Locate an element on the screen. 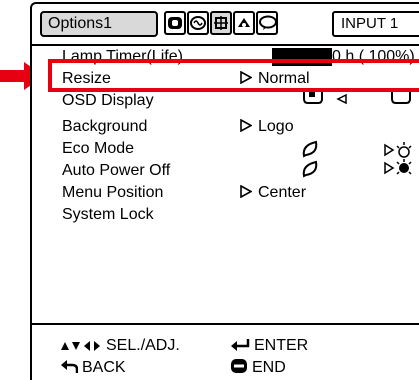 The height and width of the screenshot is (380, 419). menu-item-eco-mode: Eco Mode is located at coordinates (225, 149).